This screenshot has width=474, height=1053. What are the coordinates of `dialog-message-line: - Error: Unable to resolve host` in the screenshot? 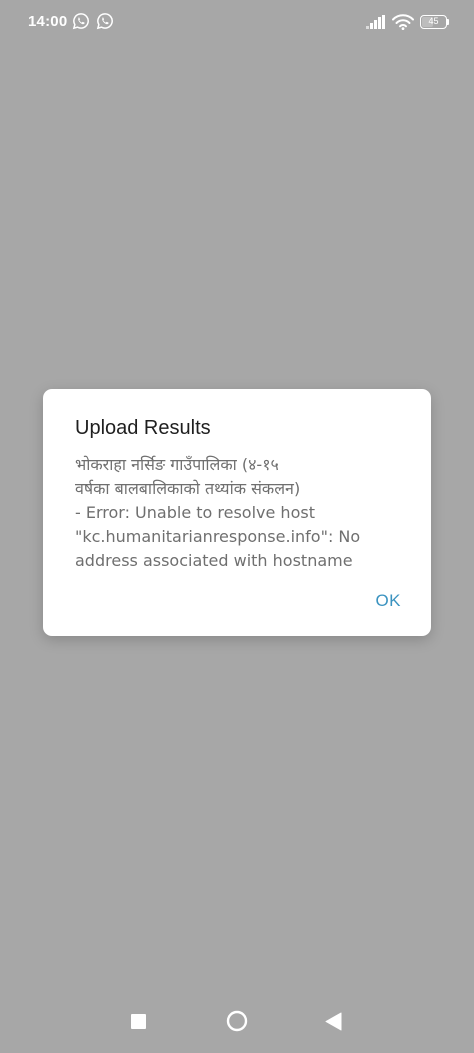 It's located at (195, 512).